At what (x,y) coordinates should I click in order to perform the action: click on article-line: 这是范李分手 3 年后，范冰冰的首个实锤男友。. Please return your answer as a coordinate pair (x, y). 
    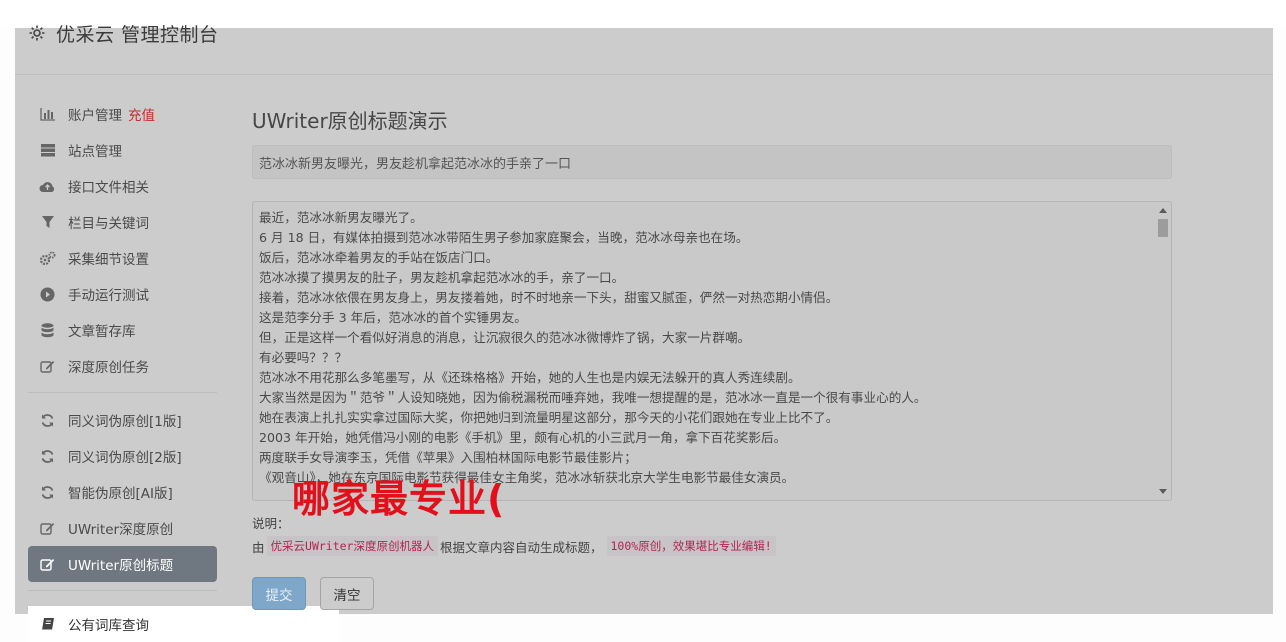
    Looking at the image, I should click on (393, 317).